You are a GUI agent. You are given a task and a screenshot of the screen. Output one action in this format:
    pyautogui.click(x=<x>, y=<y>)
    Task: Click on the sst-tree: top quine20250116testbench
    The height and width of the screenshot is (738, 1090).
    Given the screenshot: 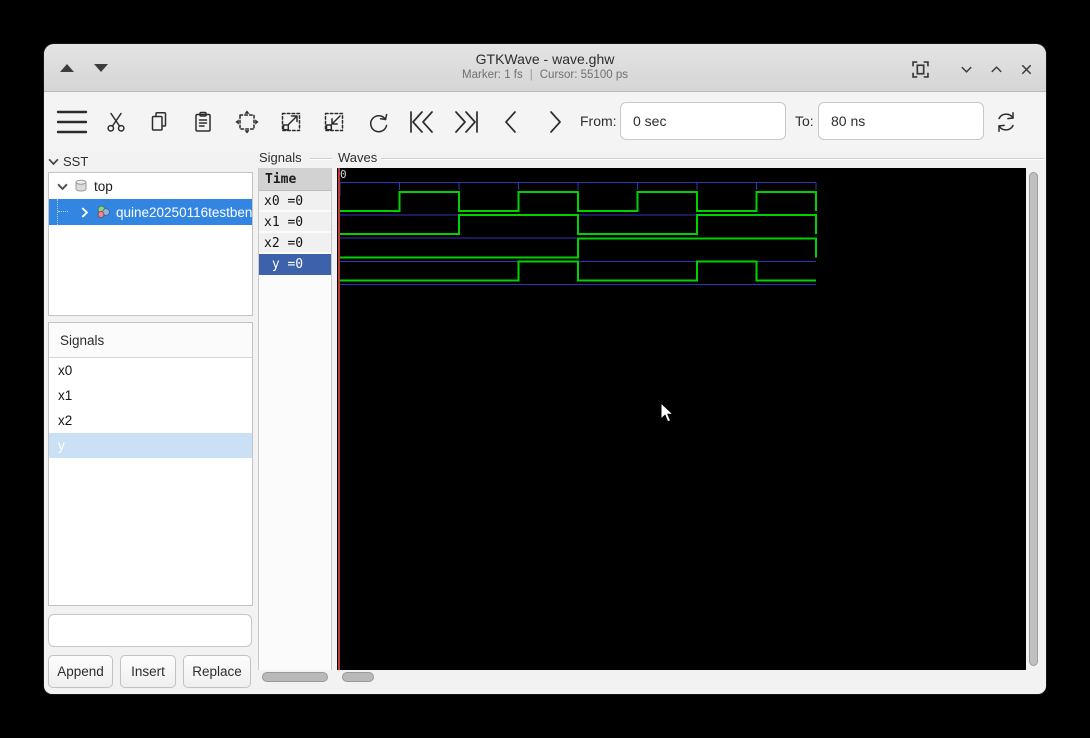 What is the action you would take?
    pyautogui.click(x=150, y=244)
    